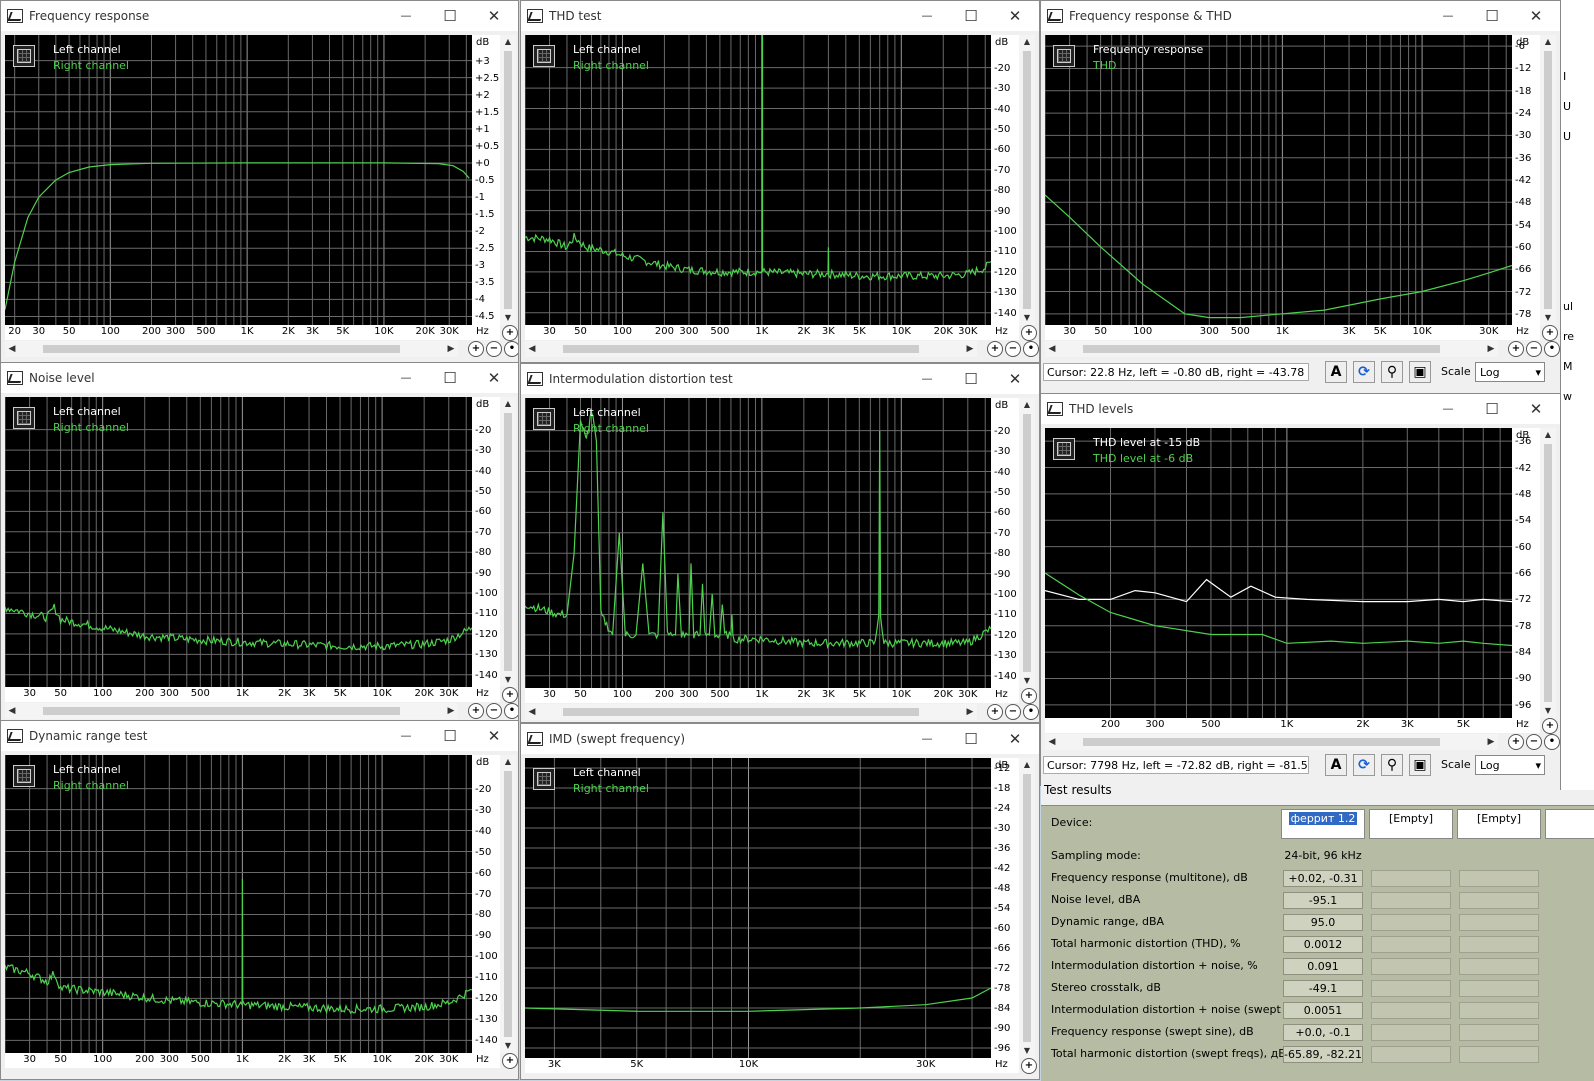  I want to click on device-column-2: [Empty], so click(1411, 824).